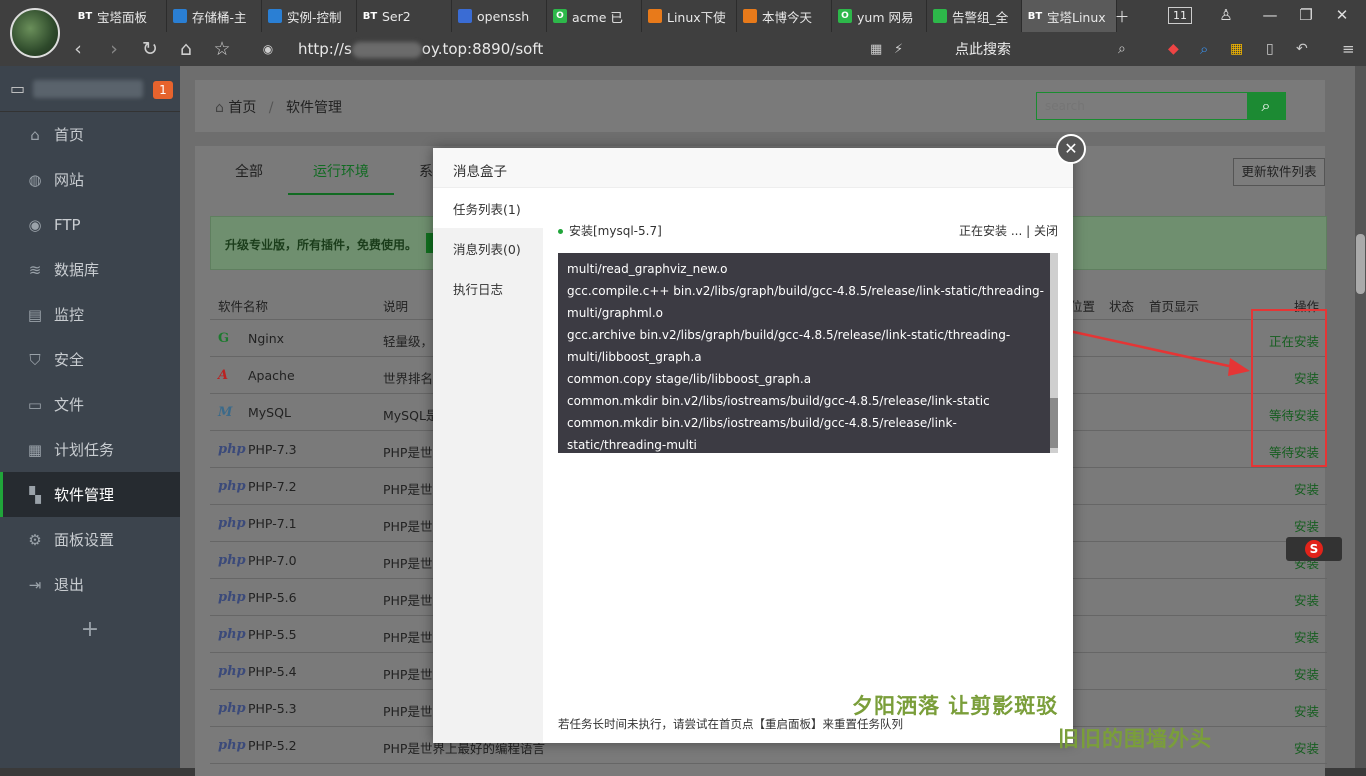 The image size is (1366, 776). Describe the element at coordinates (1174, 306) in the screenshot. I see `col-home: 首页显示` at that location.